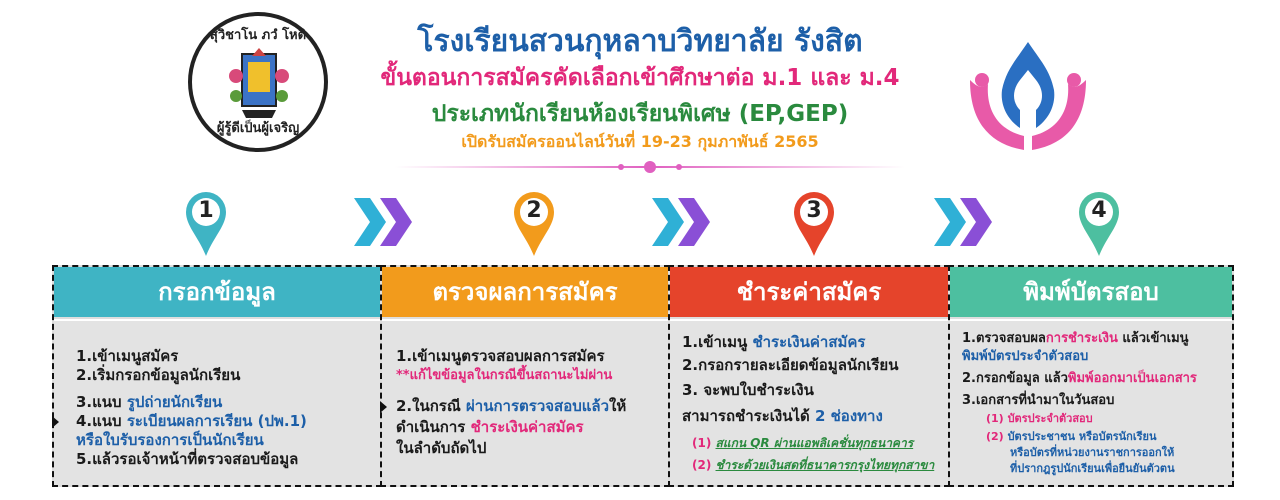  What do you see at coordinates (206, 227) in the screenshot?
I see `step-1-pin-icon: 1` at bounding box center [206, 227].